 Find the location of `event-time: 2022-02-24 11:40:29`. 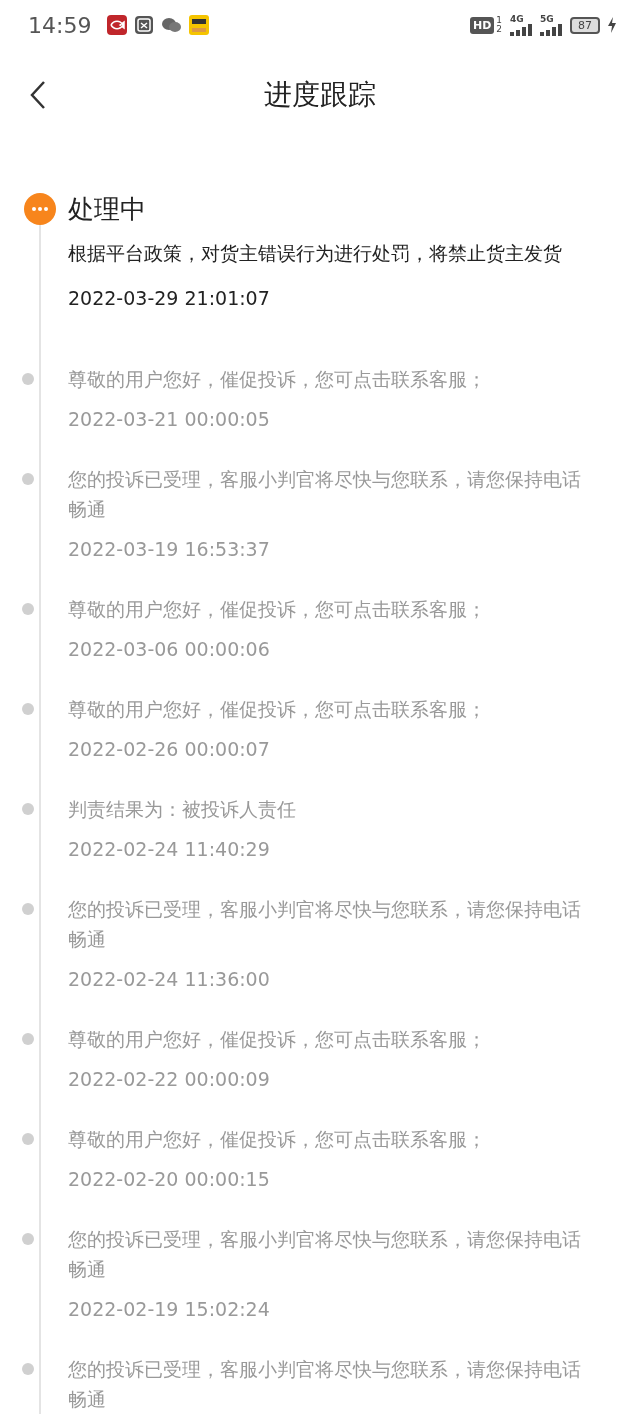

event-time: 2022-02-24 11:40:29 is located at coordinates (169, 849).